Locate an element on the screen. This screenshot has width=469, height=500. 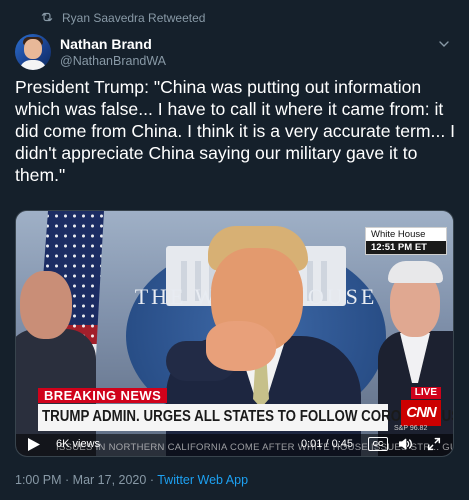
live-badge: LIVE is located at coordinates (425, 393).